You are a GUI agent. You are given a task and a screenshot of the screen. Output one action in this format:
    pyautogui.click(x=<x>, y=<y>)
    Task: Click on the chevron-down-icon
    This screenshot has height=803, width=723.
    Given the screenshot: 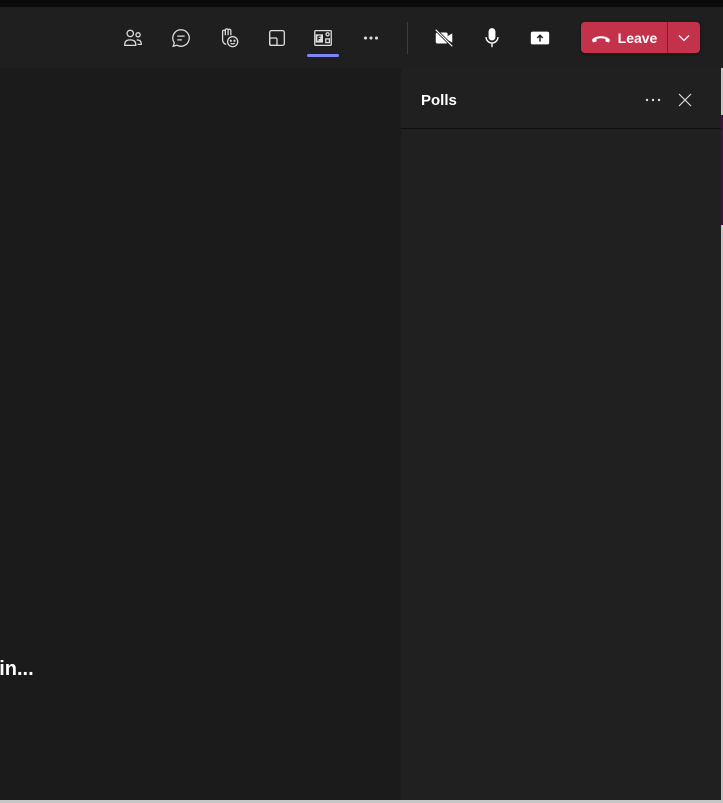 What is the action you would take?
    pyautogui.click(x=684, y=37)
    